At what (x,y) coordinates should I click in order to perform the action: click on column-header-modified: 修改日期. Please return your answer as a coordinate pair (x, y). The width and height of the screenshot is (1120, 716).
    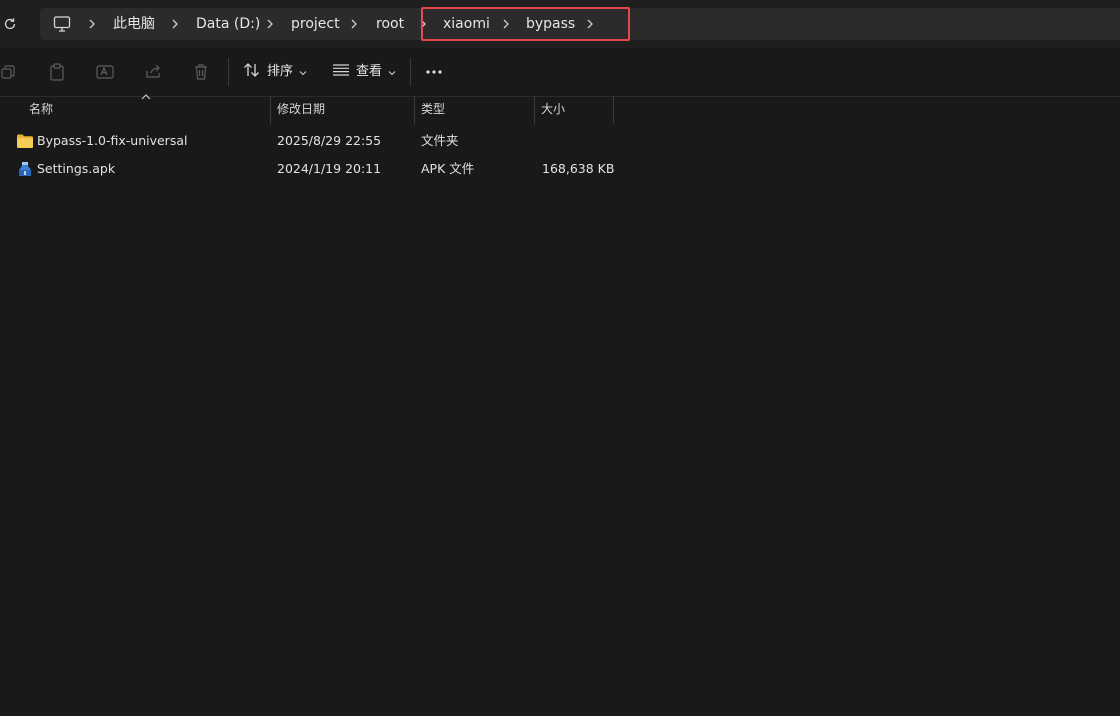
    Looking at the image, I should click on (301, 110).